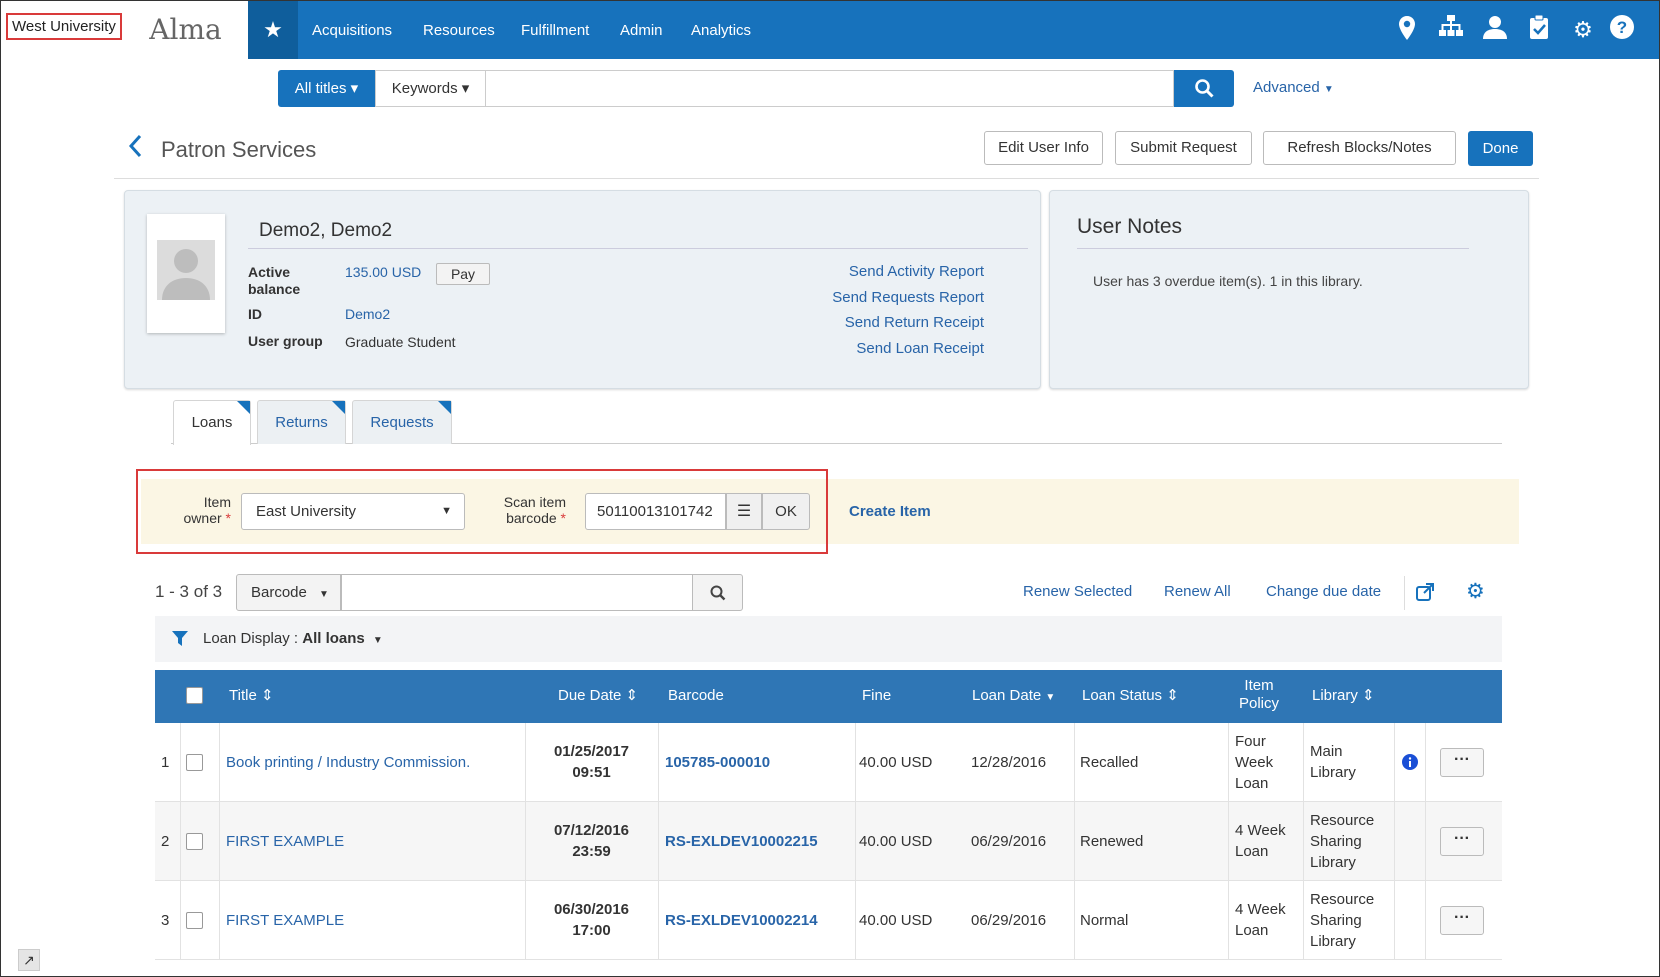  Describe the element at coordinates (285, 341) in the screenshot. I see `user-group-label: User group` at that location.